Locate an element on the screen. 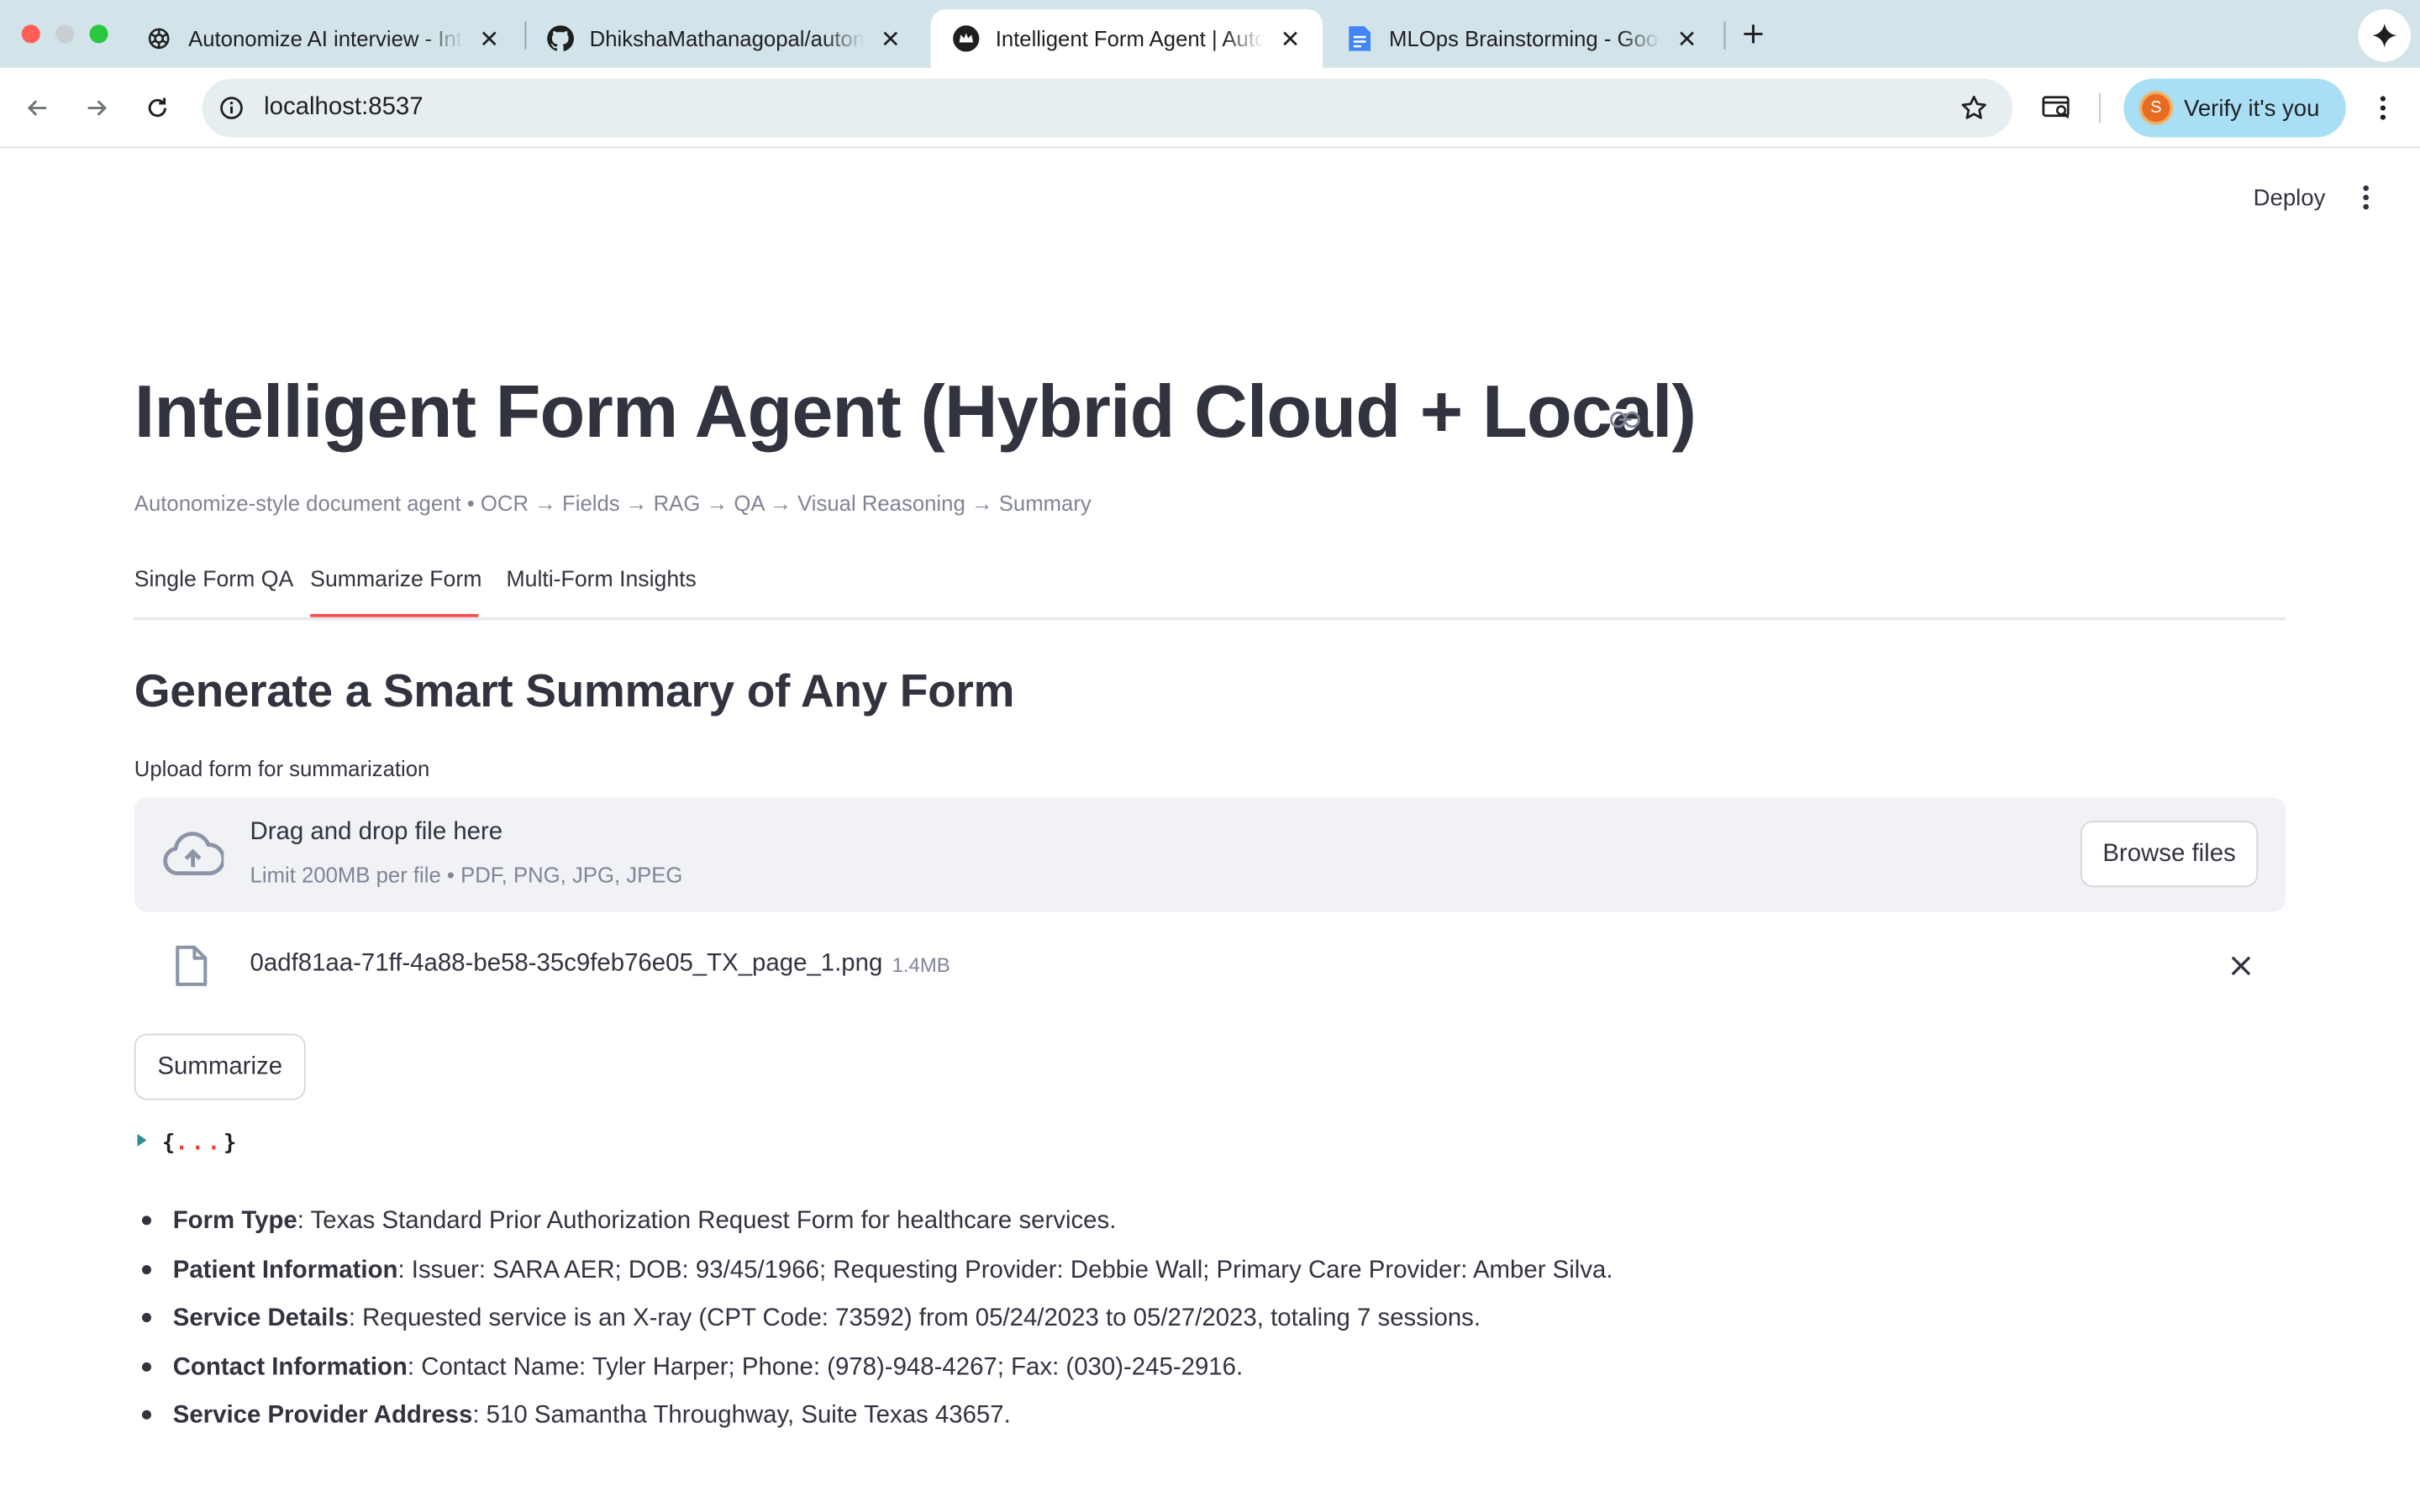 This screenshot has height=1512, width=2420. gemini-sparkle-icon is located at coordinates (2385, 35).